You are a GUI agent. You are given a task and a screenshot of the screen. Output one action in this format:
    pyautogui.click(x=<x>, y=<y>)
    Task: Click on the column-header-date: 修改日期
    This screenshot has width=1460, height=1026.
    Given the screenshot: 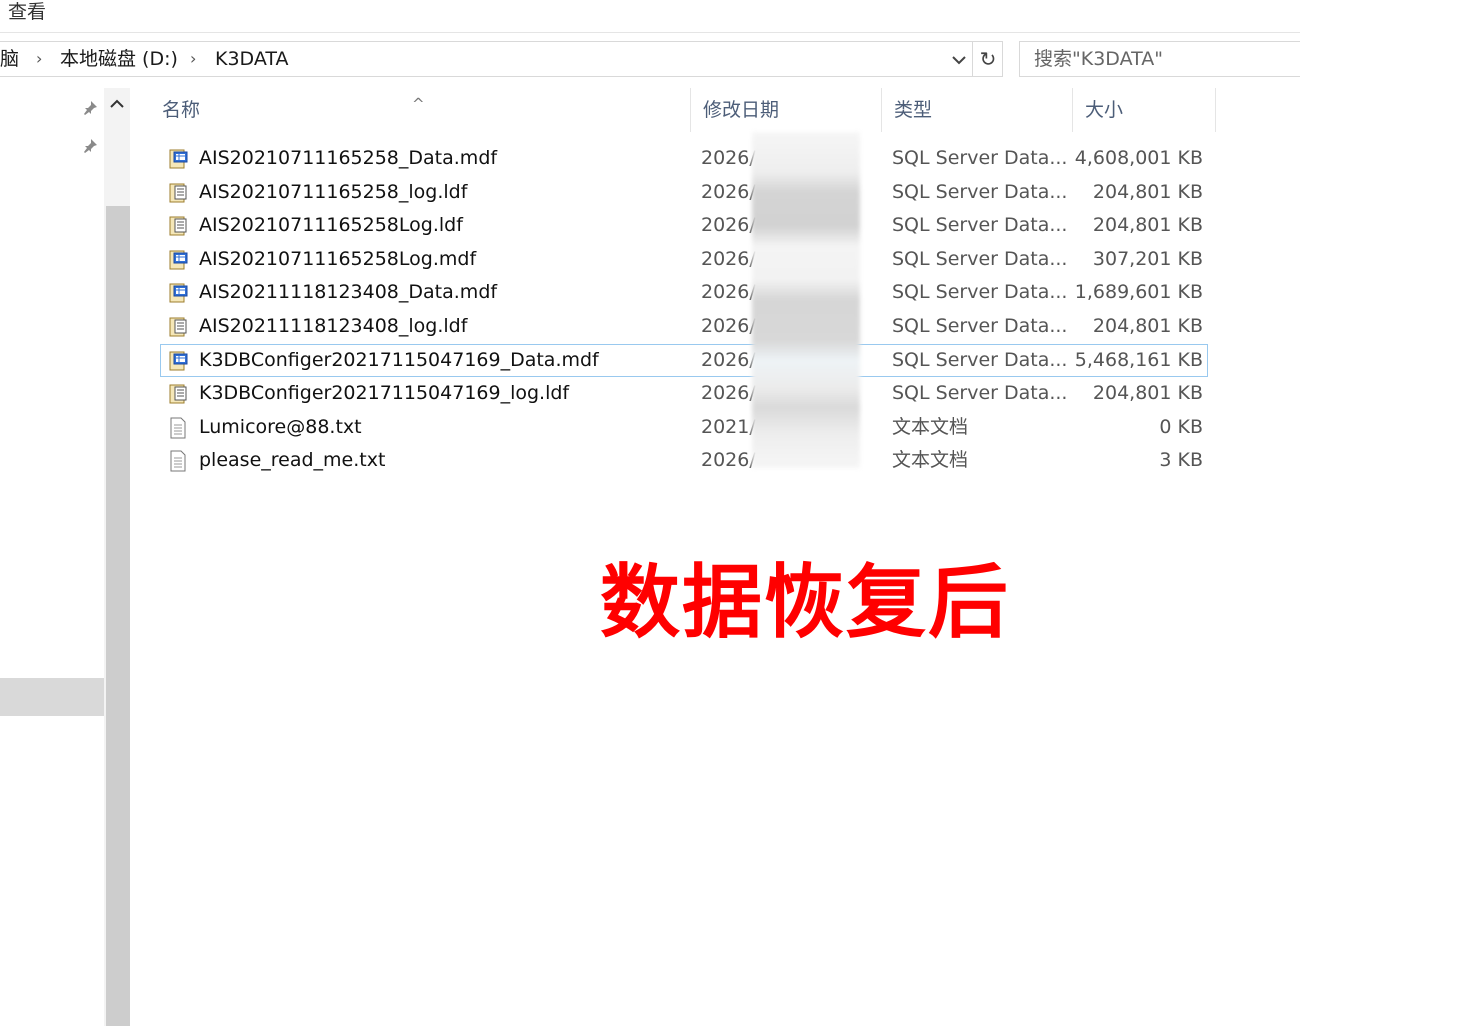 What is the action you would take?
    pyautogui.click(x=786, y=110)
    